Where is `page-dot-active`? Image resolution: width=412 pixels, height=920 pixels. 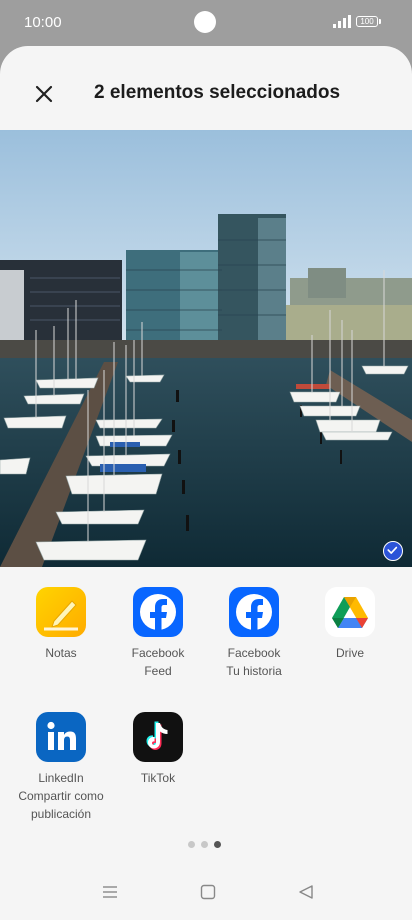
page-dot-active is located at coordinates (217, 844).